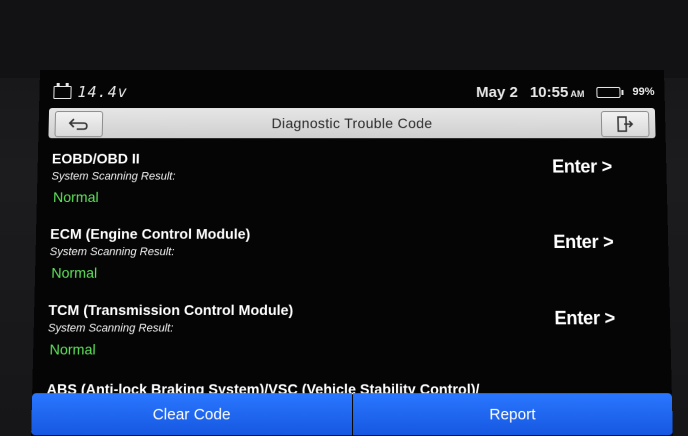  I want to click on exit-button, so click(625, 124).